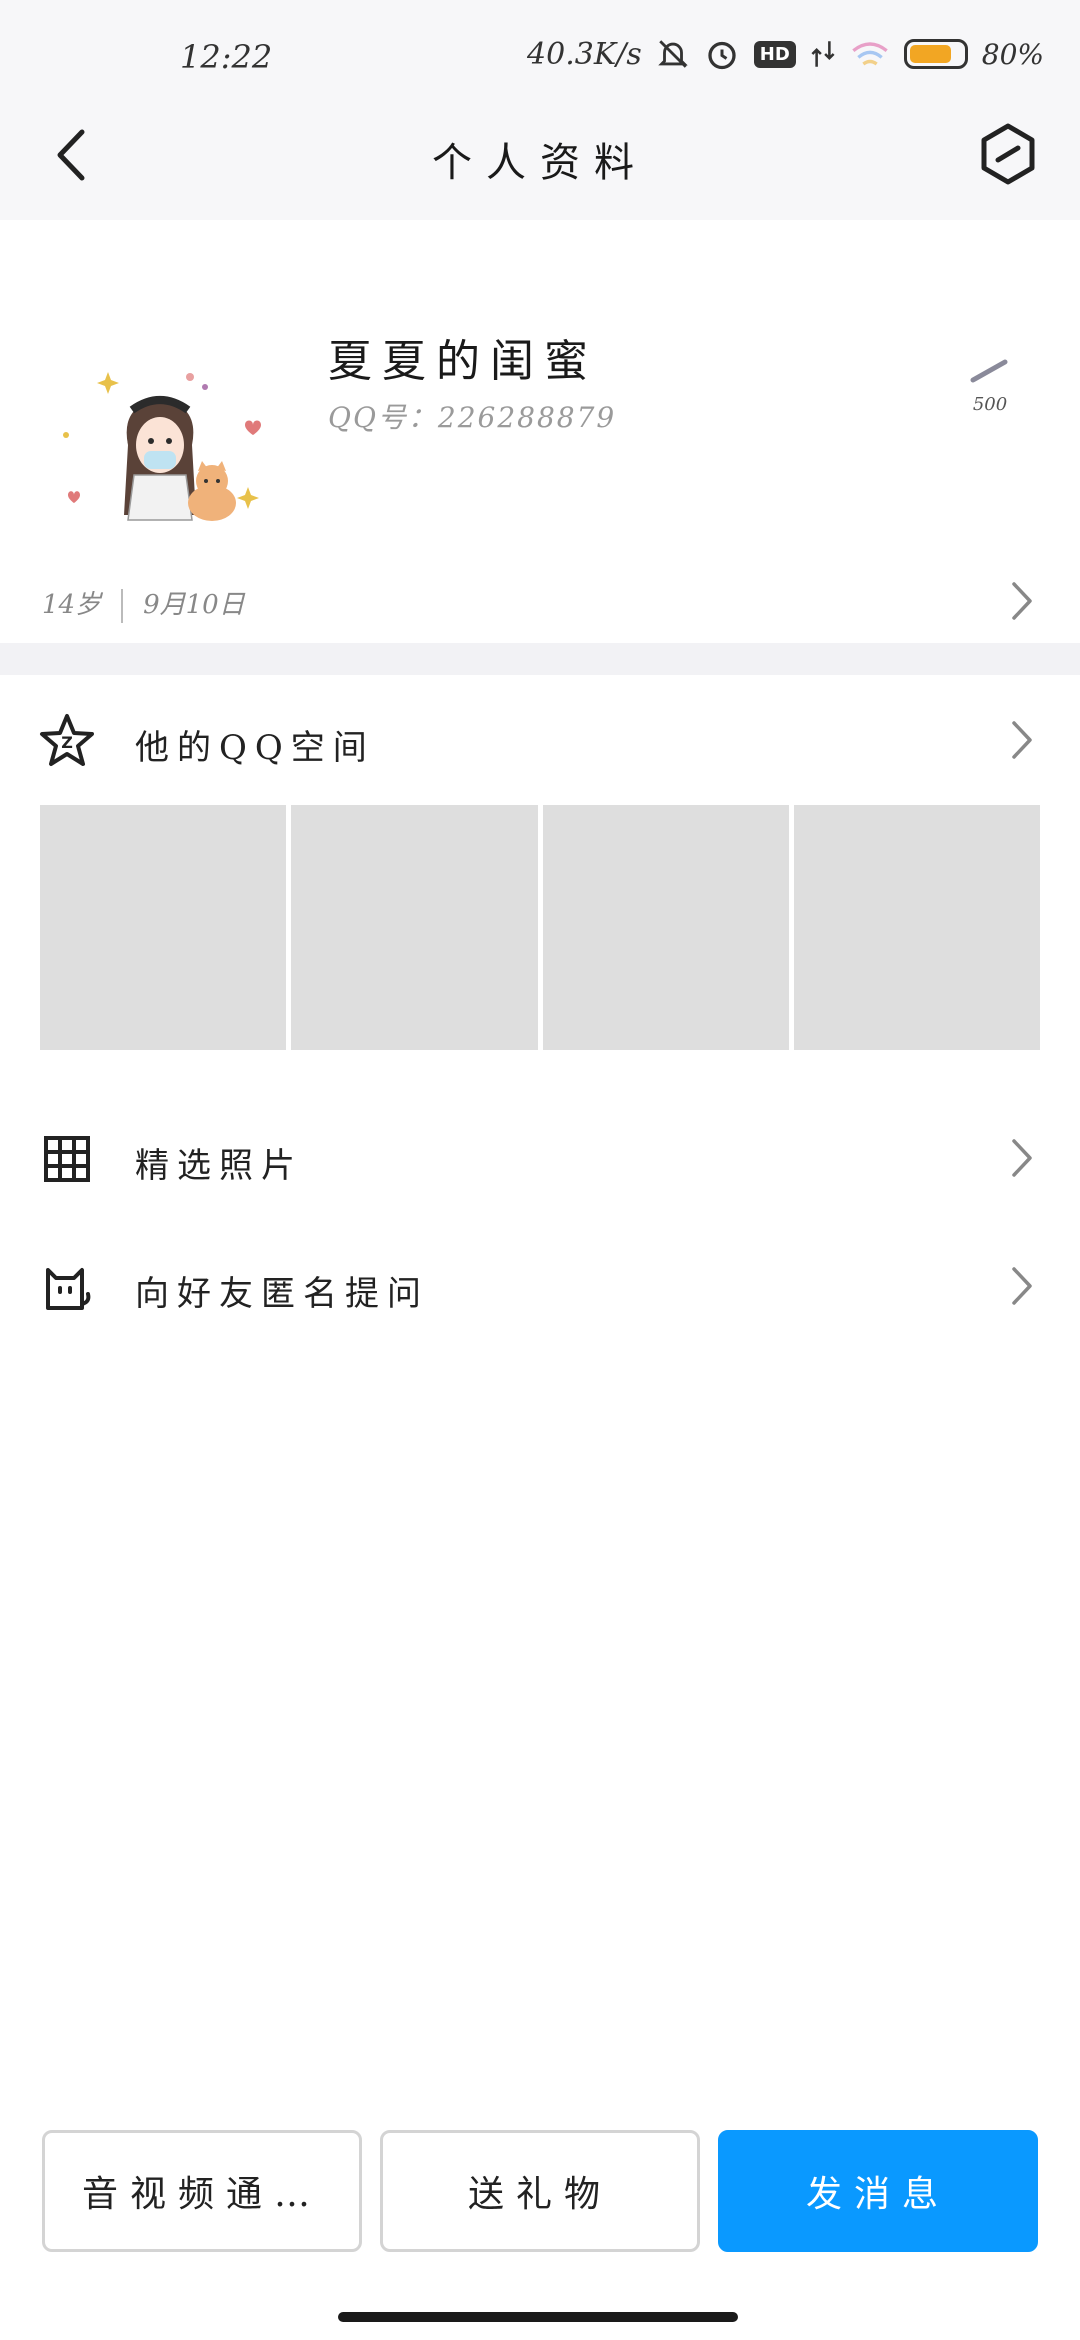 The height and width of the screenshot is (2340, 1080). Describe the element at coordinates (540, 659) in the screenshot. I see `section-divider` at that location.